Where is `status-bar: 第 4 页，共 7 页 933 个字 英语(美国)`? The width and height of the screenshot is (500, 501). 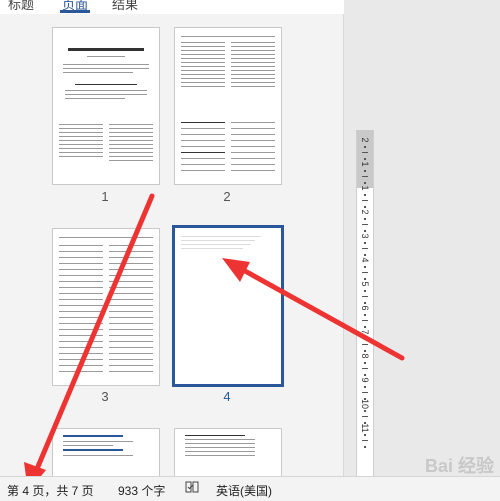
status-bar: 第 4 页，共 7 页 933 个字 英语(美国) is located at coordinates (250, 488).